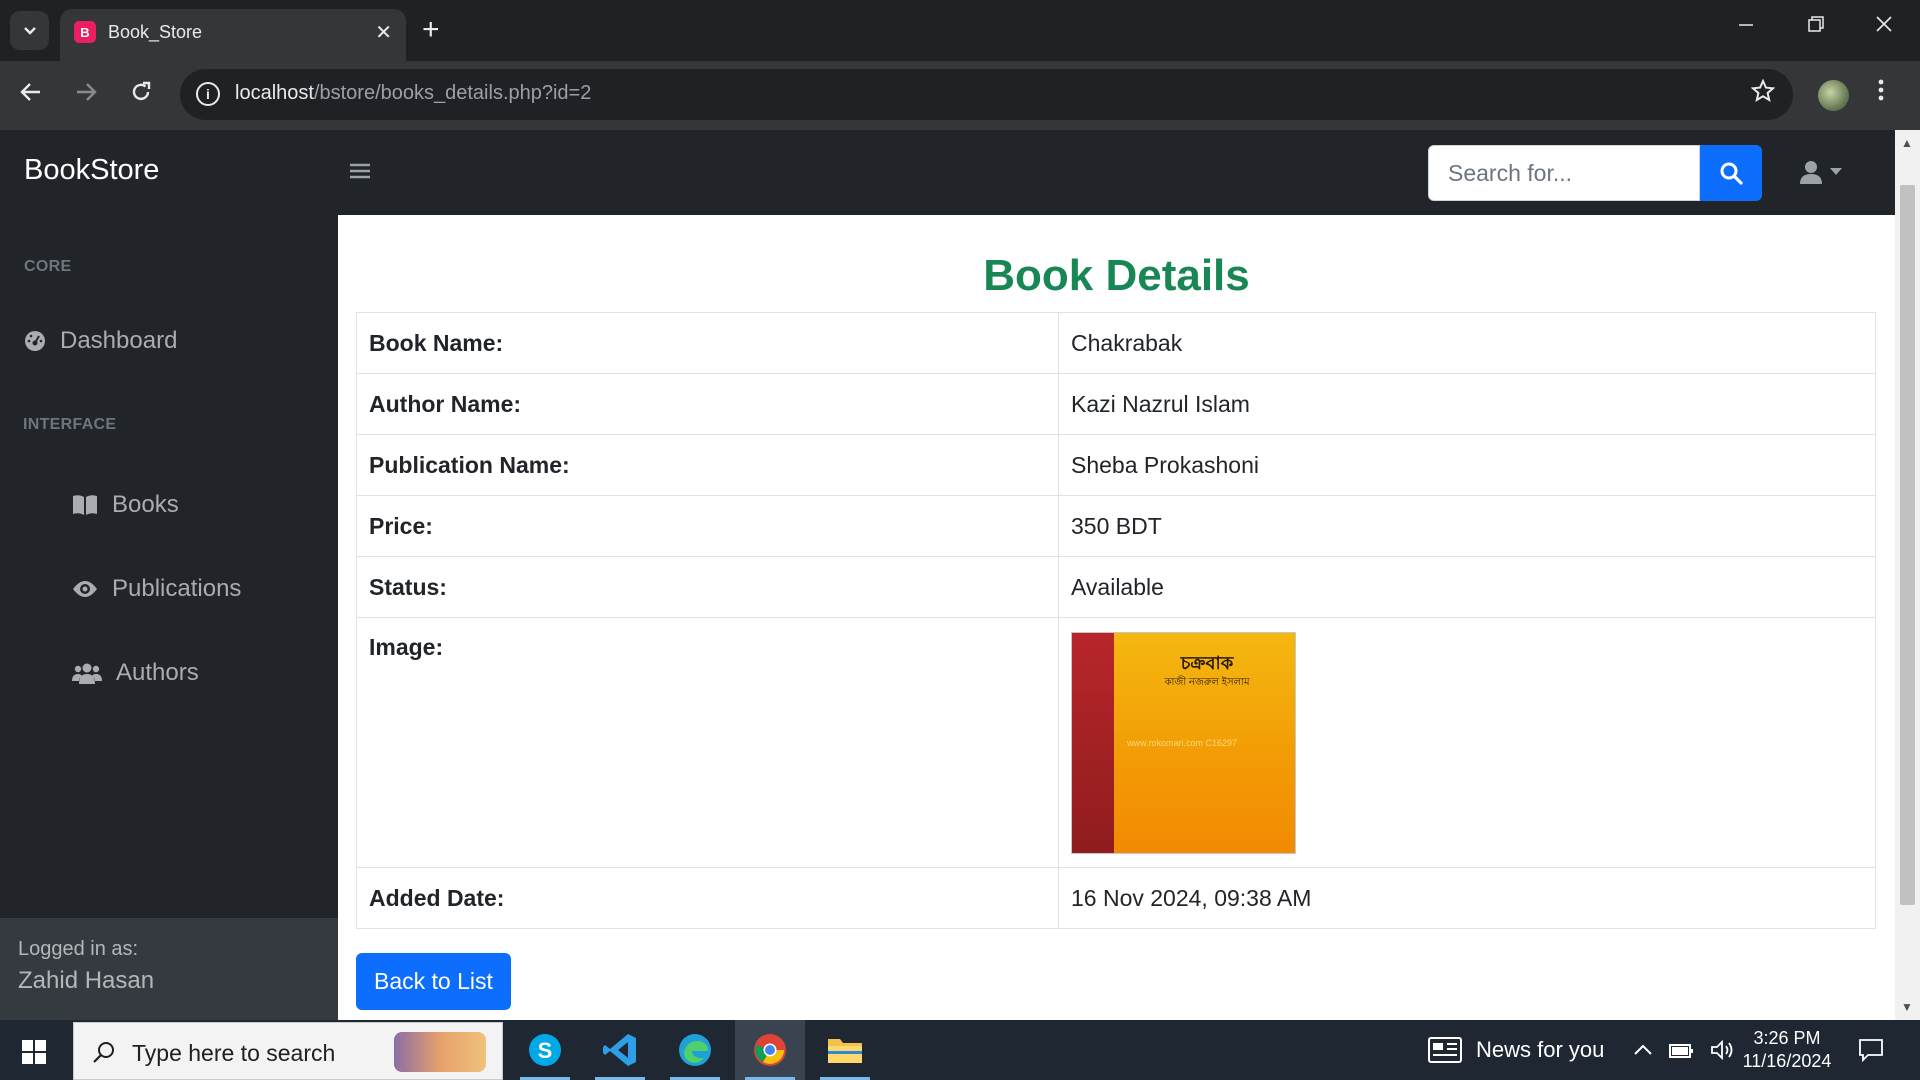 The height and width of the screenshot is (1080, 1920). What do you see at coordinates (1833, 95) in the screenshot?
I see `profile-avatar` at bounding box center [1833, 95].